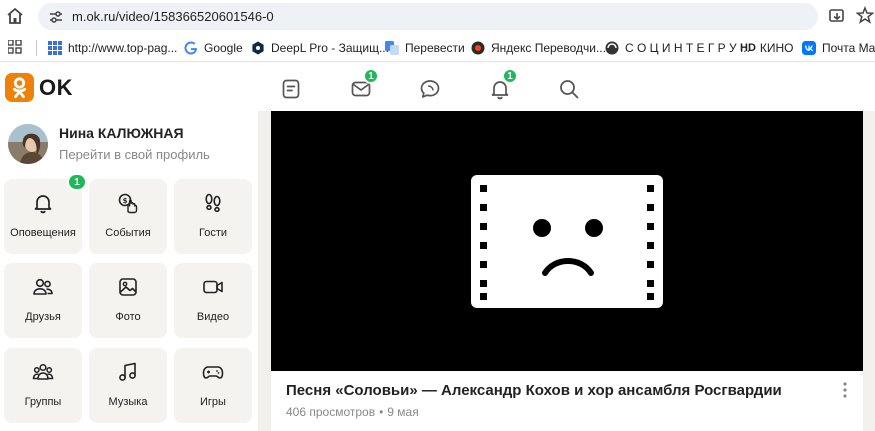 The width and height of the screenshot is (875, 431). Describe the element at coordinates (128, 216) in the screenshot. I see `tile-events: $ События` at that location.